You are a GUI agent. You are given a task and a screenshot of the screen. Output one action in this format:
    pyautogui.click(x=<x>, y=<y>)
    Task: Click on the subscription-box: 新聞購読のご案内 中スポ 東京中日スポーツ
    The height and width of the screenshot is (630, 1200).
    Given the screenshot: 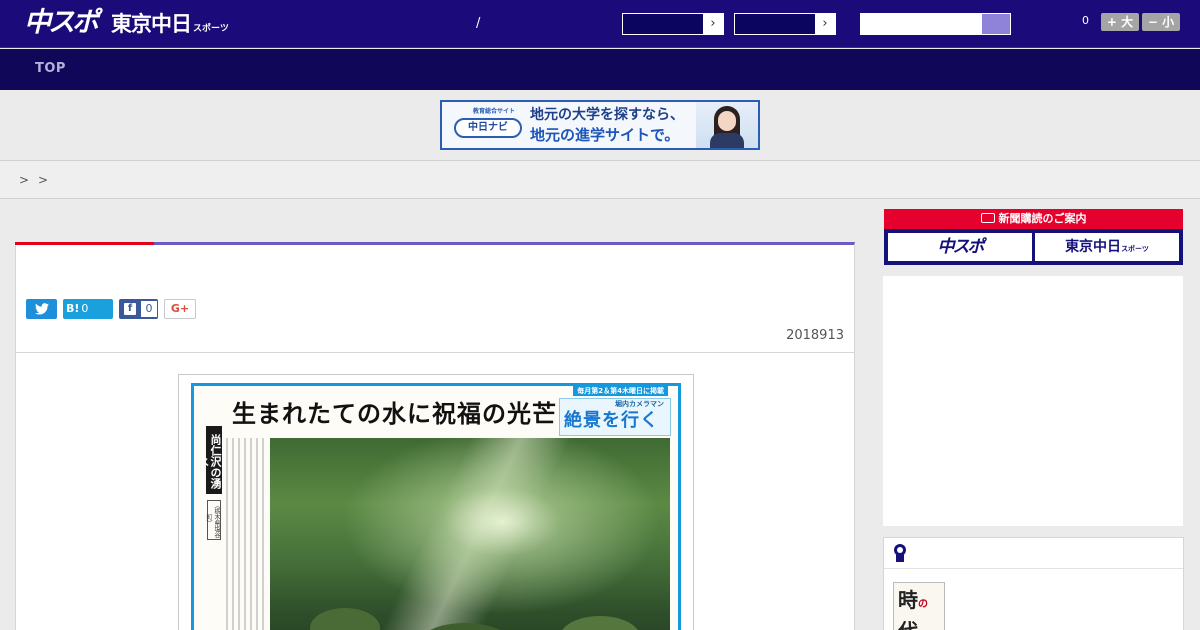 What is the action you would take?
    pyautogui.click(x=1033, y=237)
    